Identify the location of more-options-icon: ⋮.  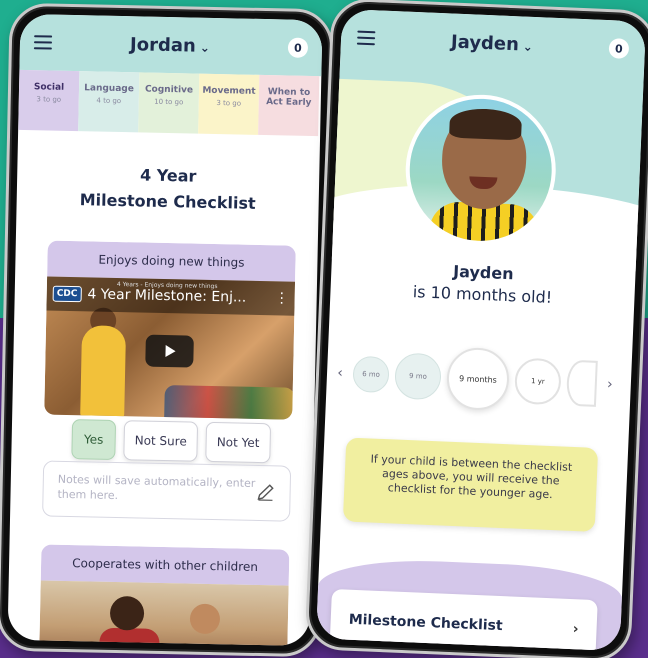
(282, 298).